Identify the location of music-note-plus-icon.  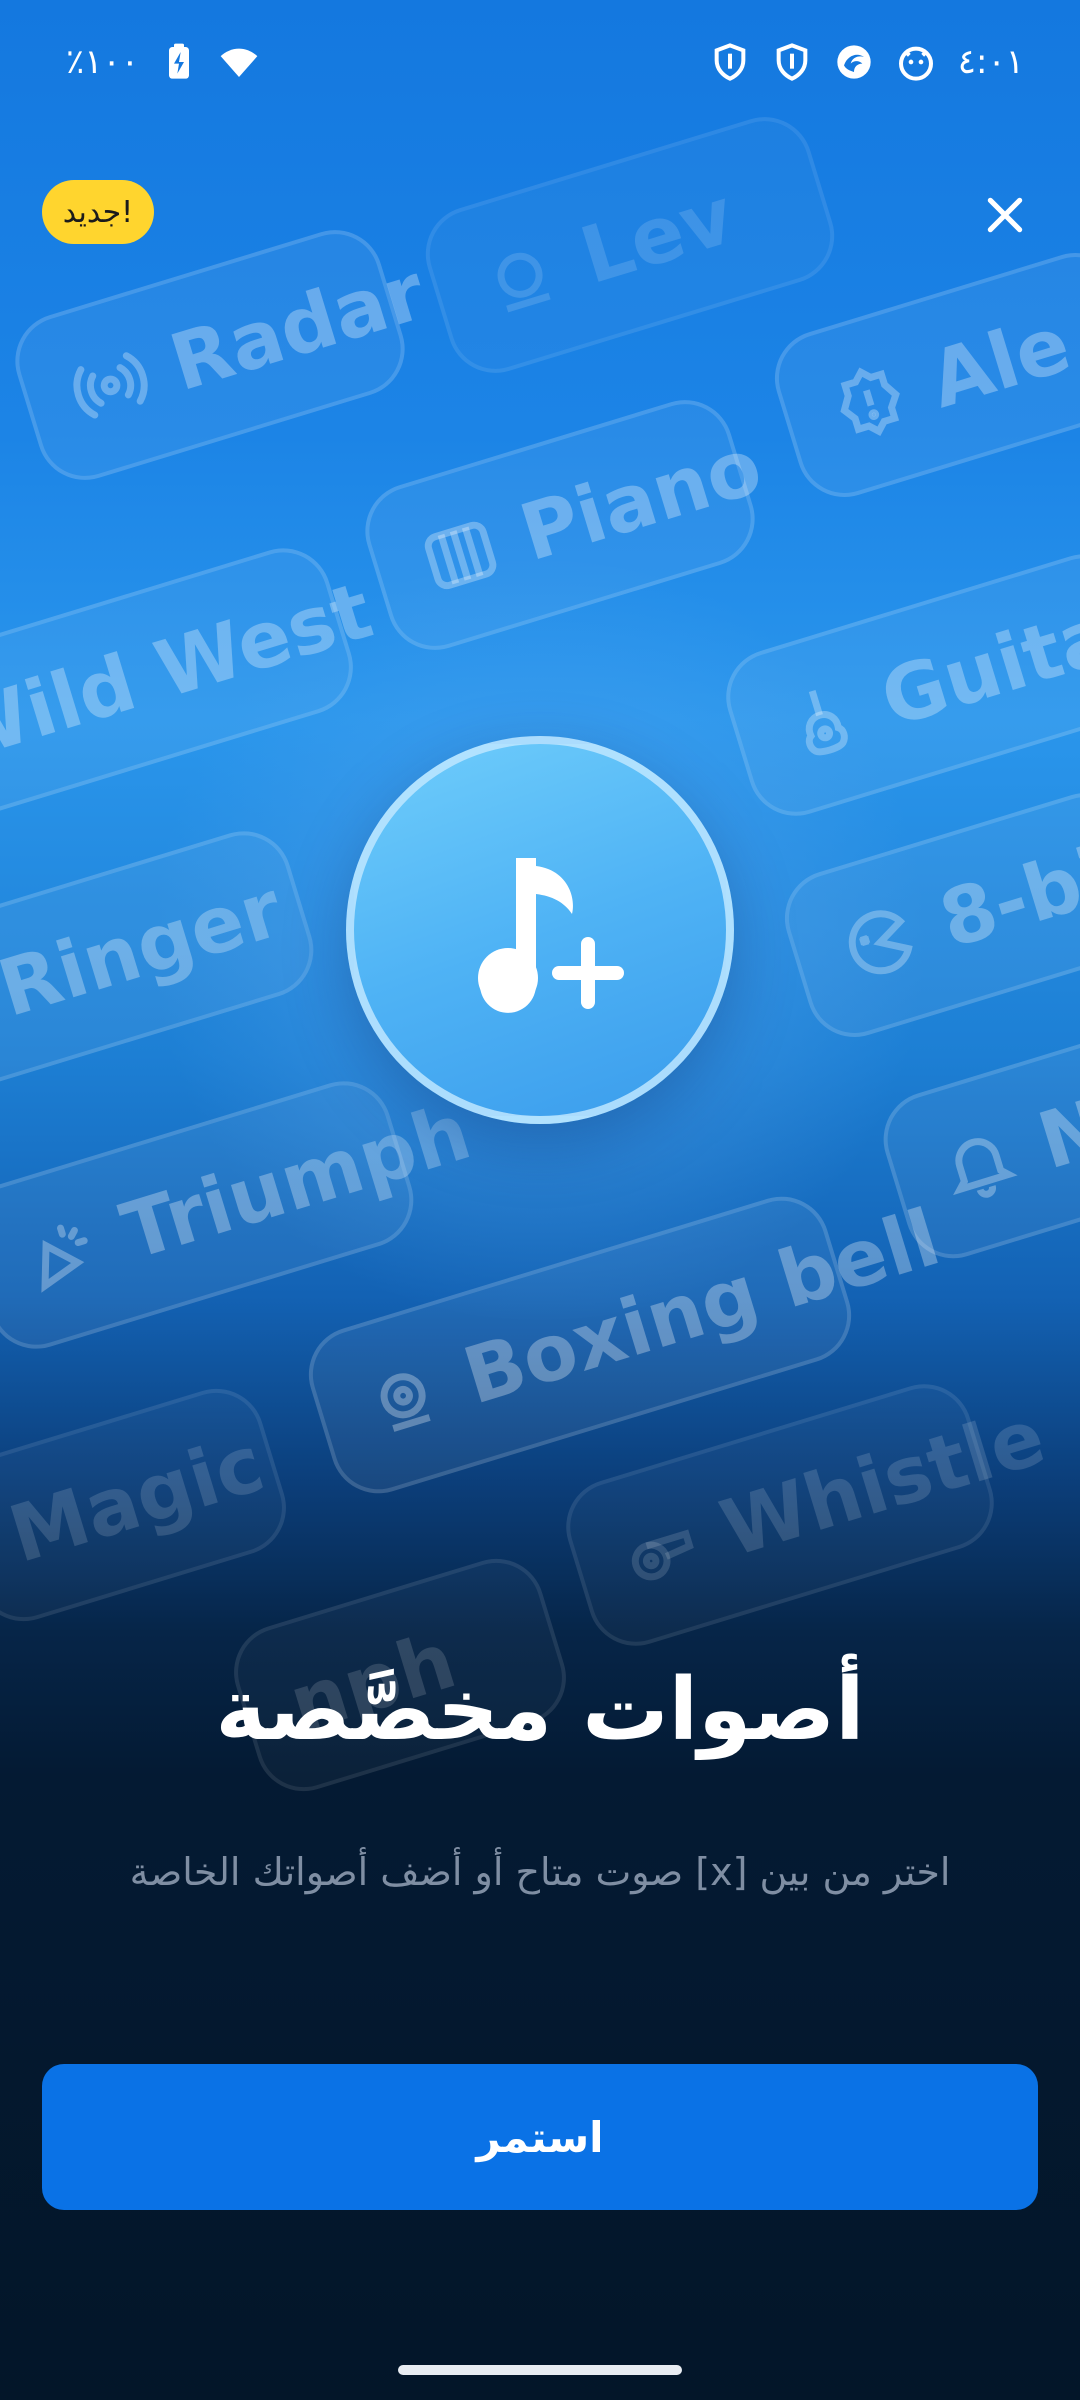
(551, 935).